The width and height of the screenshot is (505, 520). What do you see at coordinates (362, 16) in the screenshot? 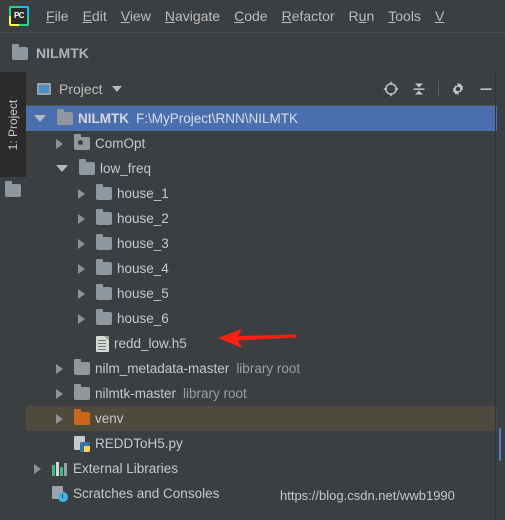
I see `menu-item-run: Run` at bounding box center [362, 16].